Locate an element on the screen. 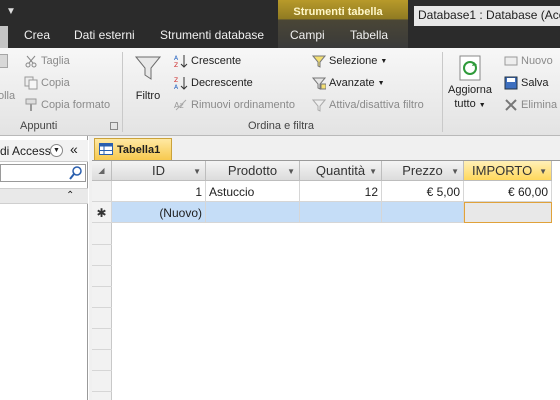 Image resolution: width=560 pixels, height=400 pixels. cut-label: Taglia is located at coordinates (55, 61).